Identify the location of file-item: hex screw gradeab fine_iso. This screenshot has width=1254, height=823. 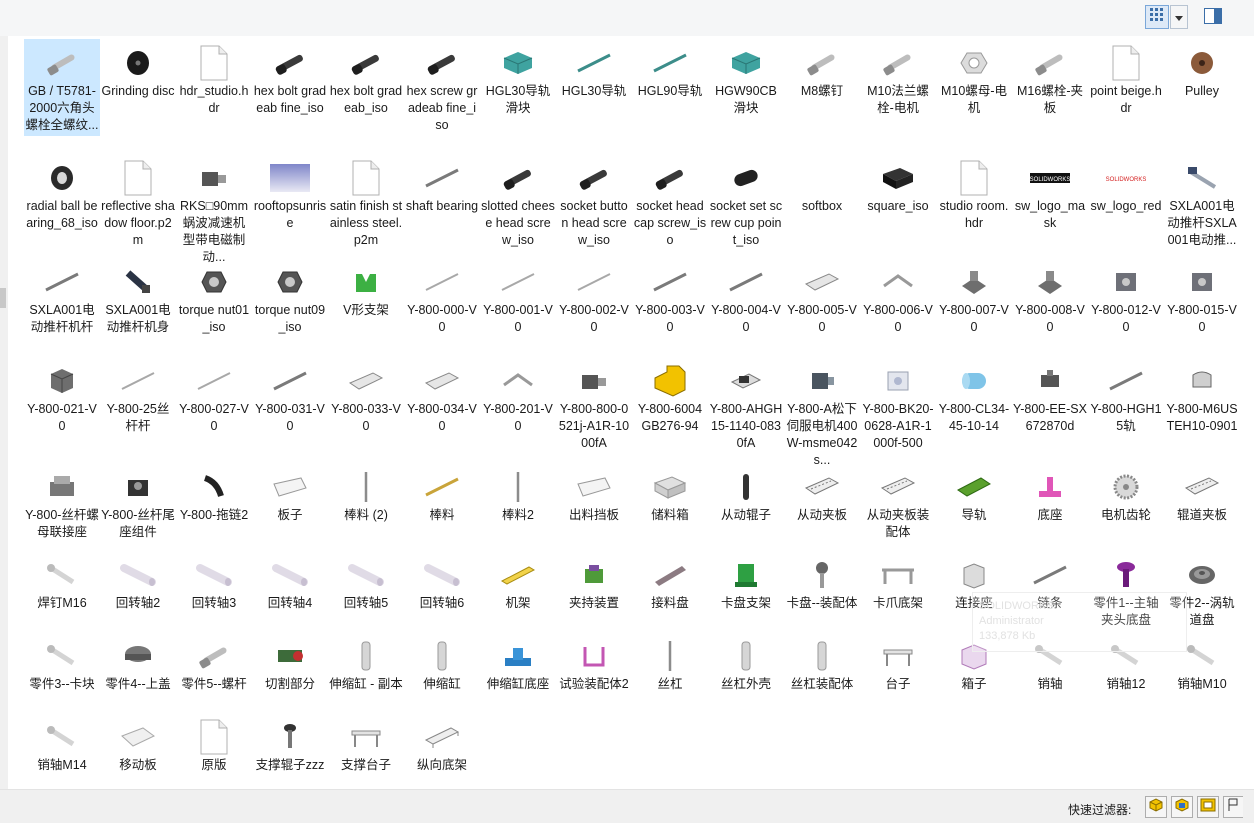
(442, 87).